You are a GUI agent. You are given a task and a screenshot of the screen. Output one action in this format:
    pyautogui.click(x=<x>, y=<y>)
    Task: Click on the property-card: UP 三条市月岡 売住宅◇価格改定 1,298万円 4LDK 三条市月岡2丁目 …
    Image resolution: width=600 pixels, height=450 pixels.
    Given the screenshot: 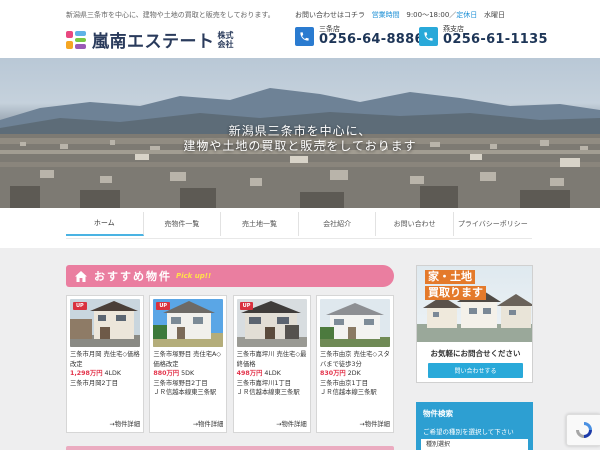 What is the action you would take?
    pyautogui.click(x=105, y=364)
    